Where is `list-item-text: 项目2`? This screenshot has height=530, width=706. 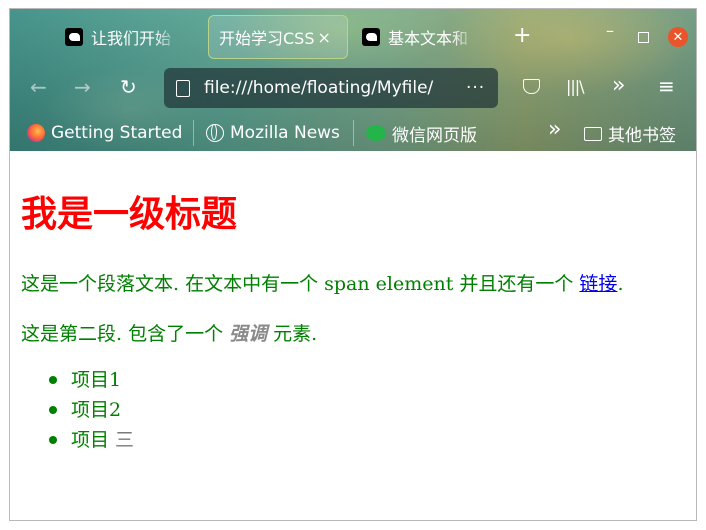 list-item-text: 项目2 is located at coordinates (96, 410).